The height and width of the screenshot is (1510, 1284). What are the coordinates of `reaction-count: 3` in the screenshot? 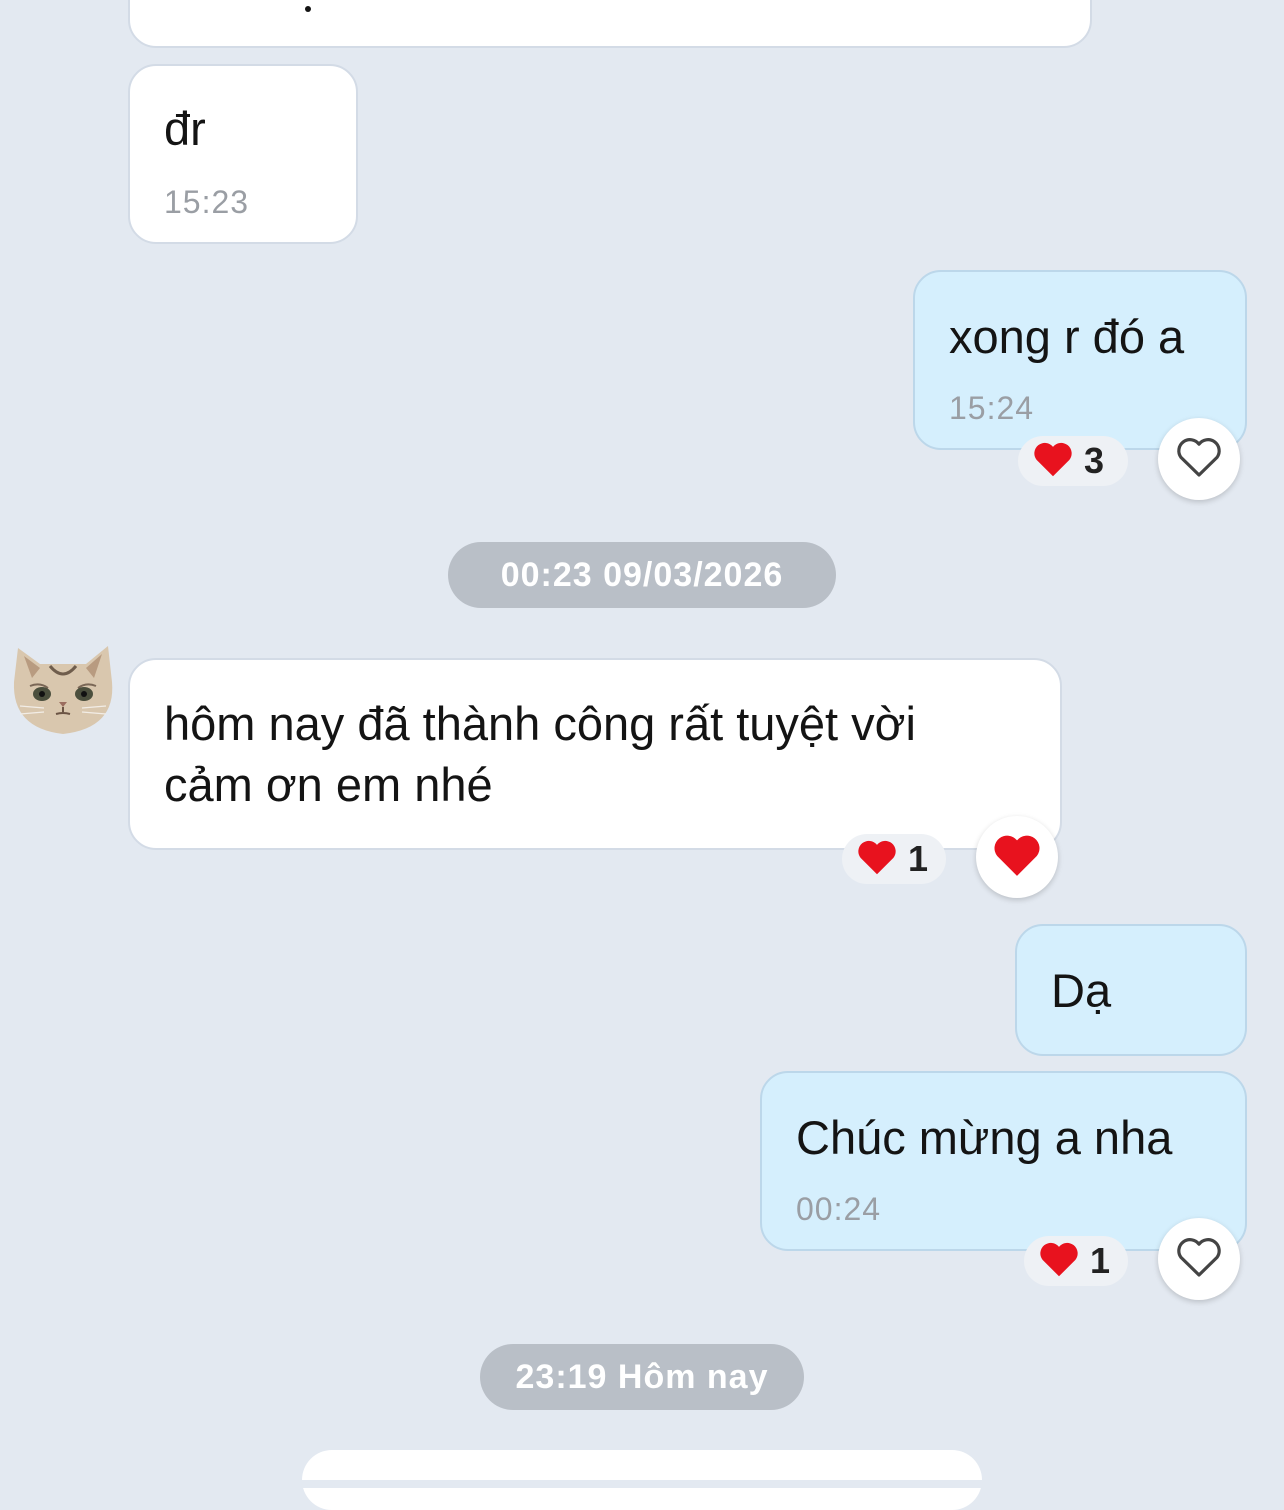 It's located at (1094, 460).